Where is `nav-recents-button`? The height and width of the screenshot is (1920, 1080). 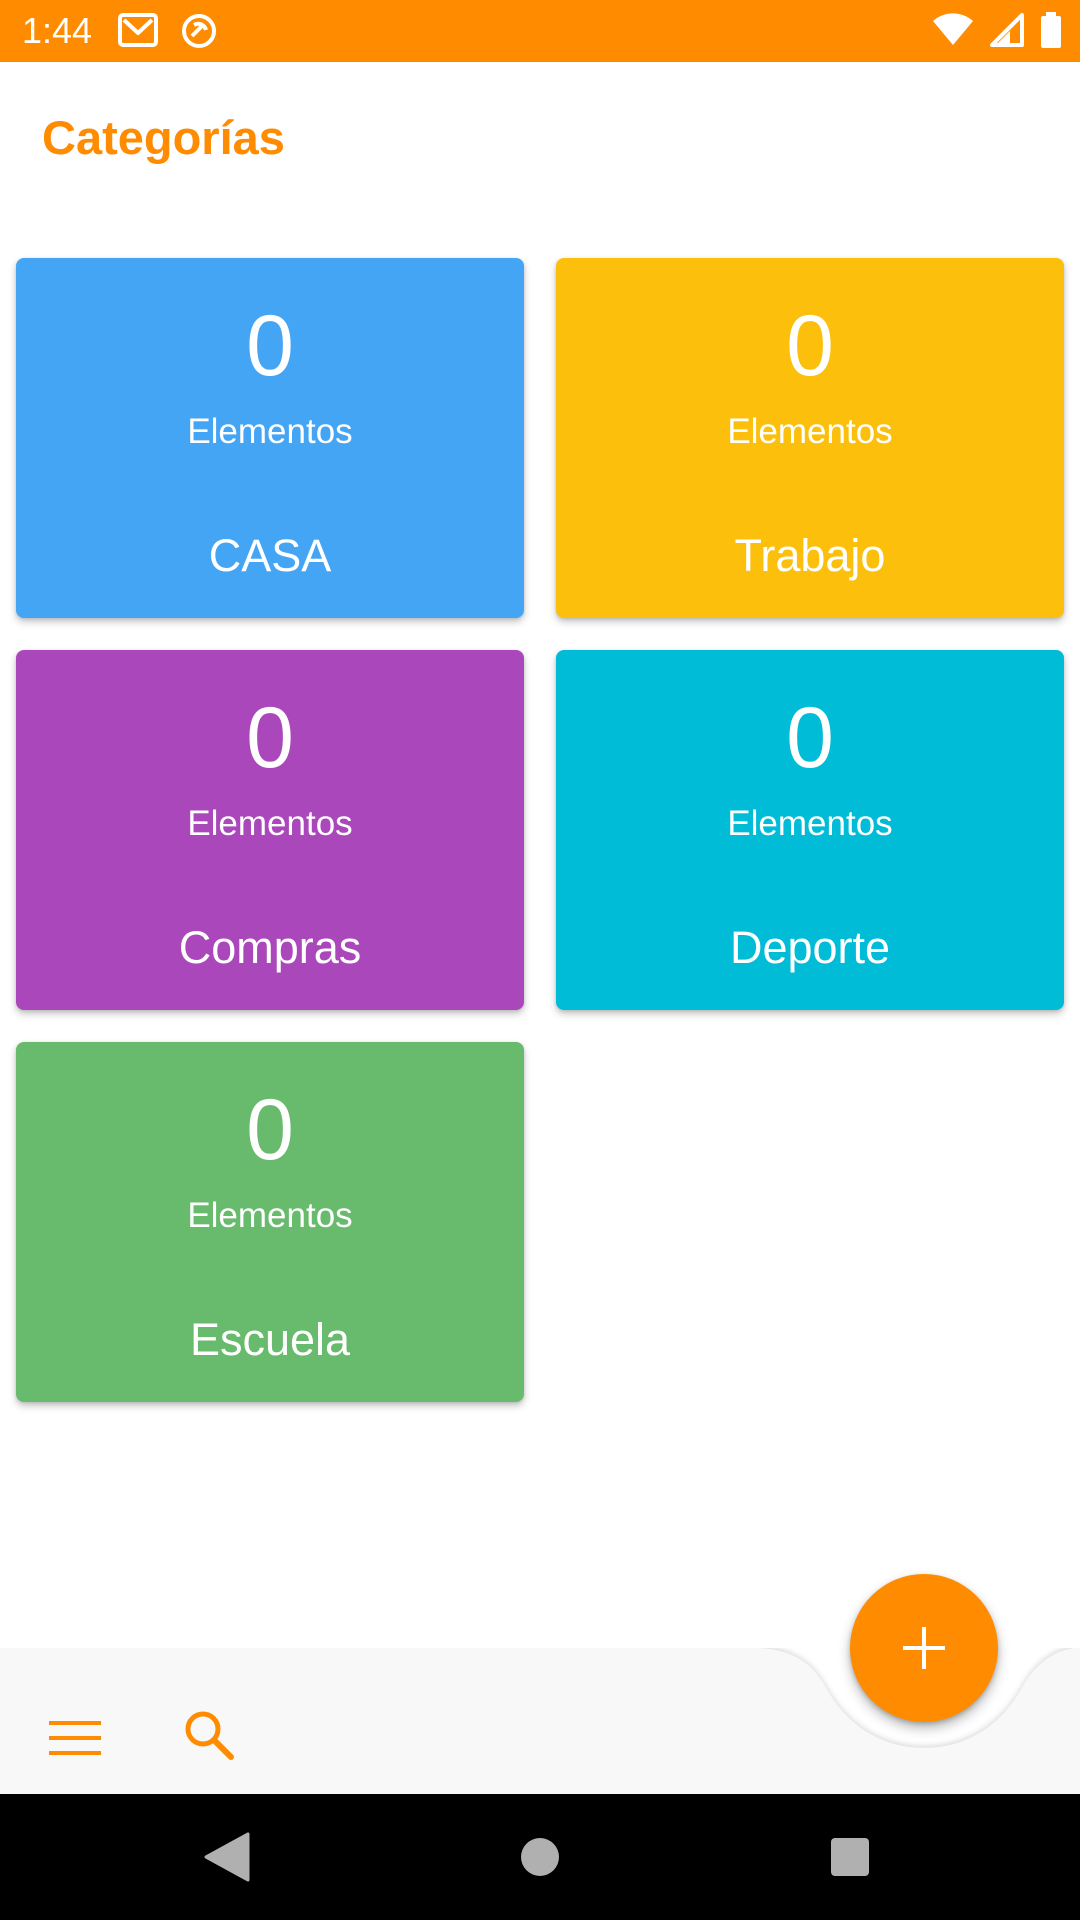 nav-recents-button is located at coordinates (850, 1857).